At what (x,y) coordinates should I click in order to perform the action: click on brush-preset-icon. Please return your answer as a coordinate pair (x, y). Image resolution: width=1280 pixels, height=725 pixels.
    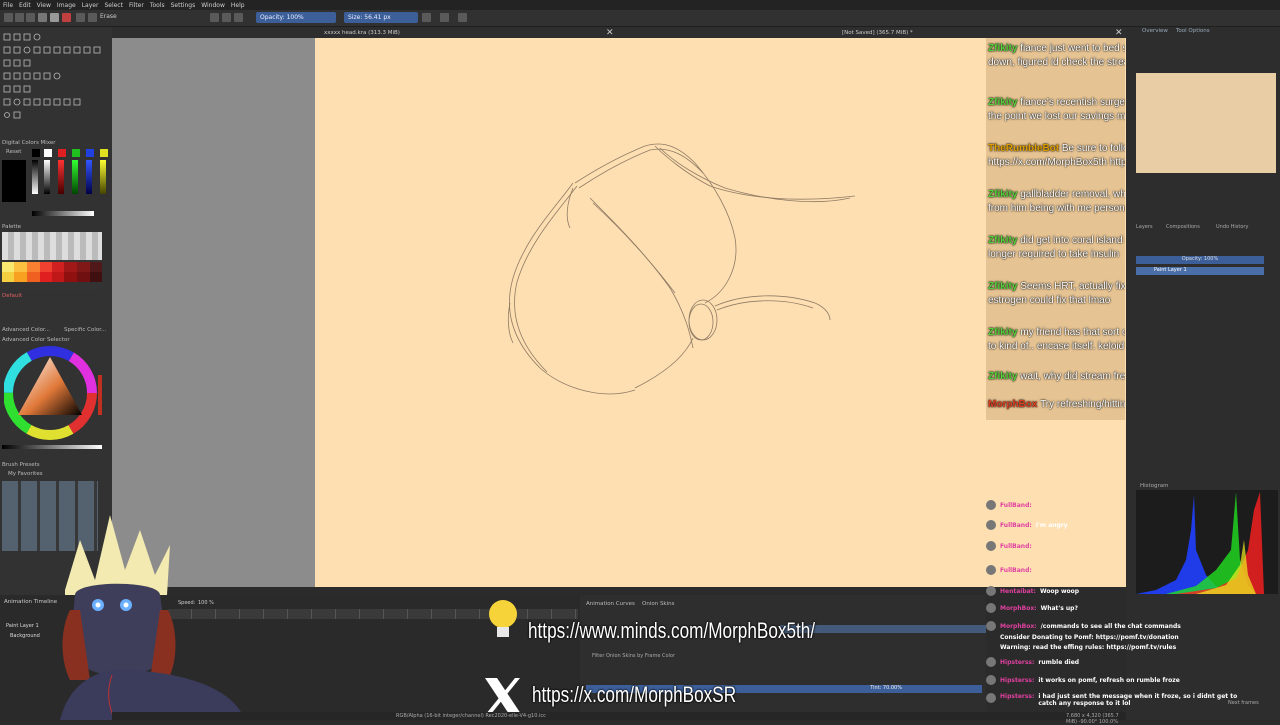
    Looking at the image, I should click on (66, 17).